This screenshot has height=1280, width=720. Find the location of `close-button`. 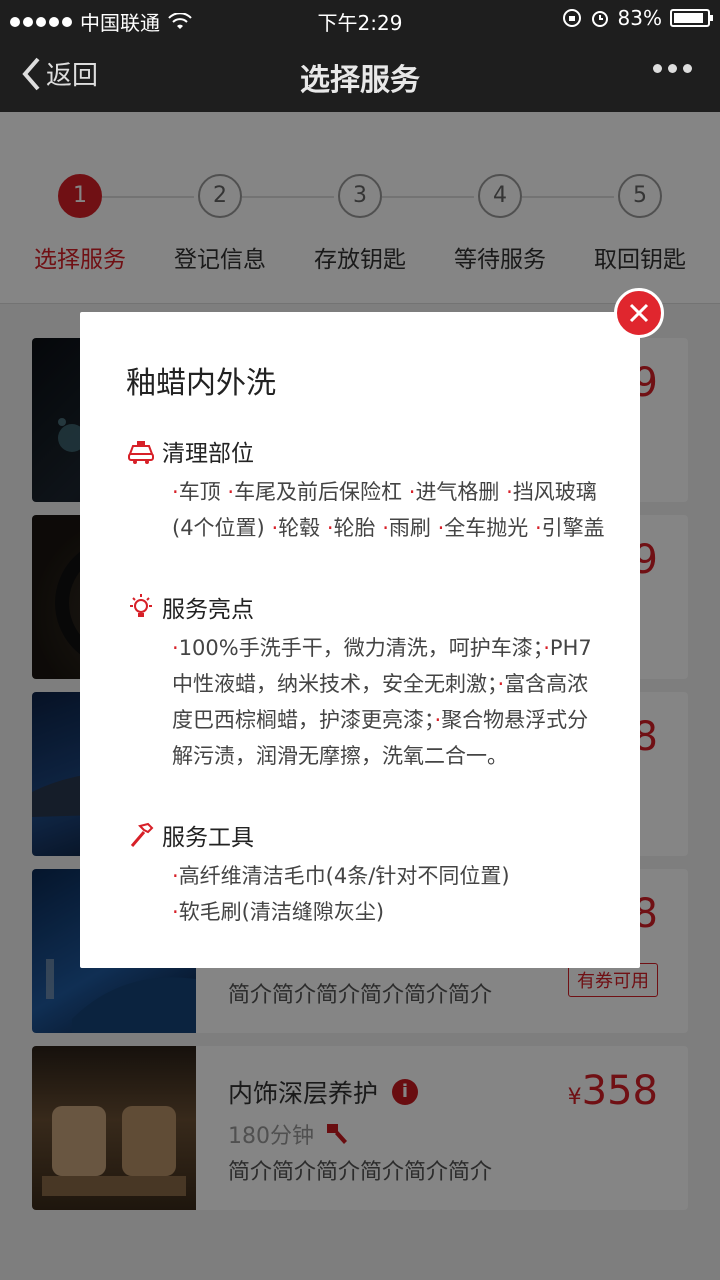

close-button is located at coordinates (639, 313).